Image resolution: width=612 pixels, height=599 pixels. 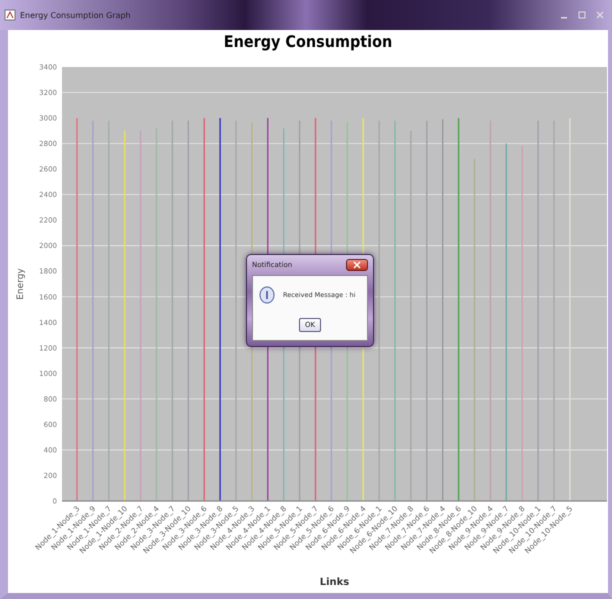 What do you see at coordinates (21, 284) in the screenshot?
I see `axis-title: Energy` at bounding box center [21, 284].